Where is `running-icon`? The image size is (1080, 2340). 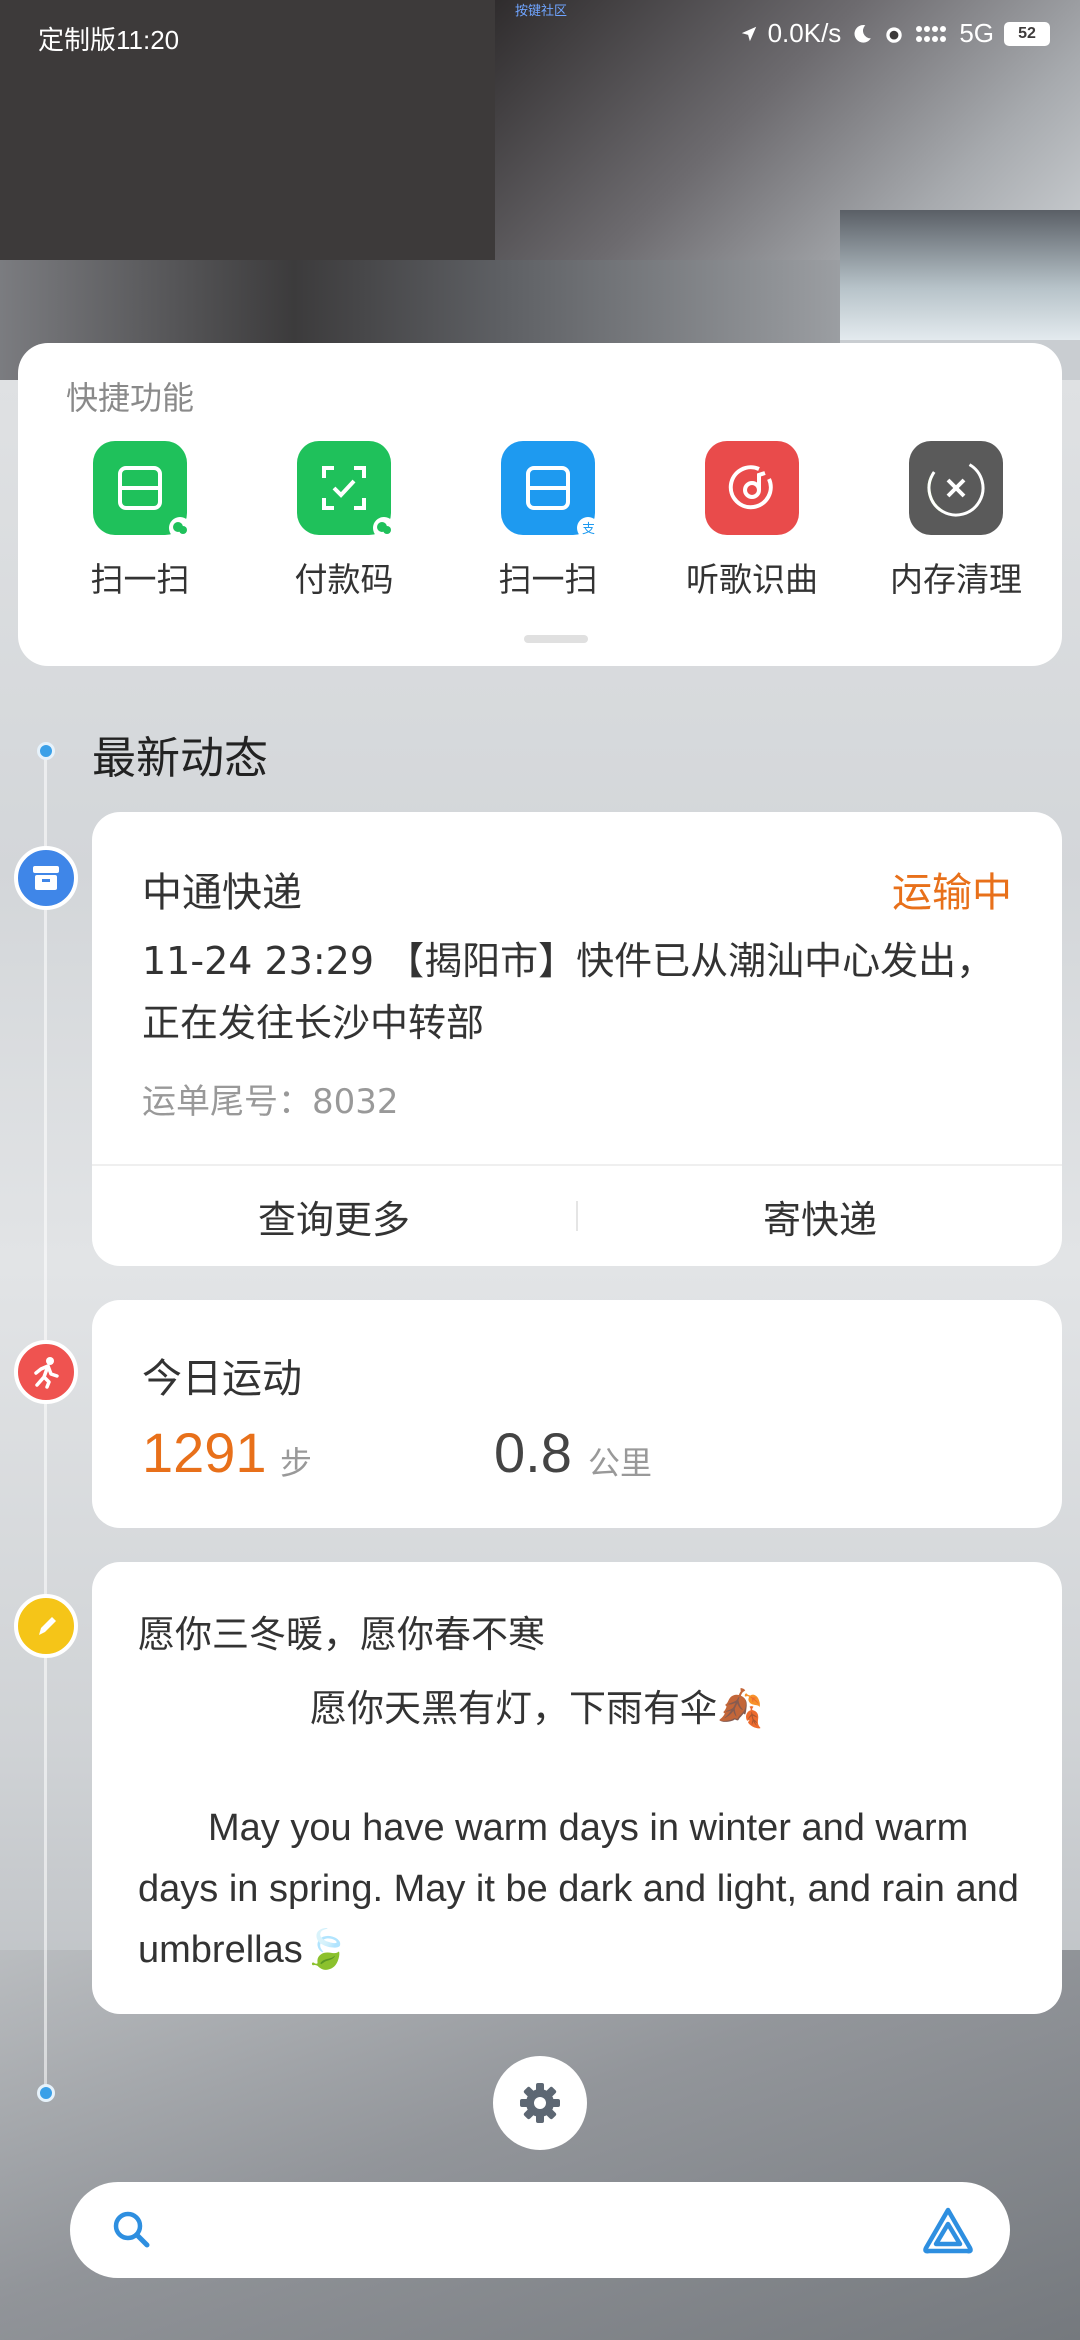 running-icon is located at coordinates (46, 1372).